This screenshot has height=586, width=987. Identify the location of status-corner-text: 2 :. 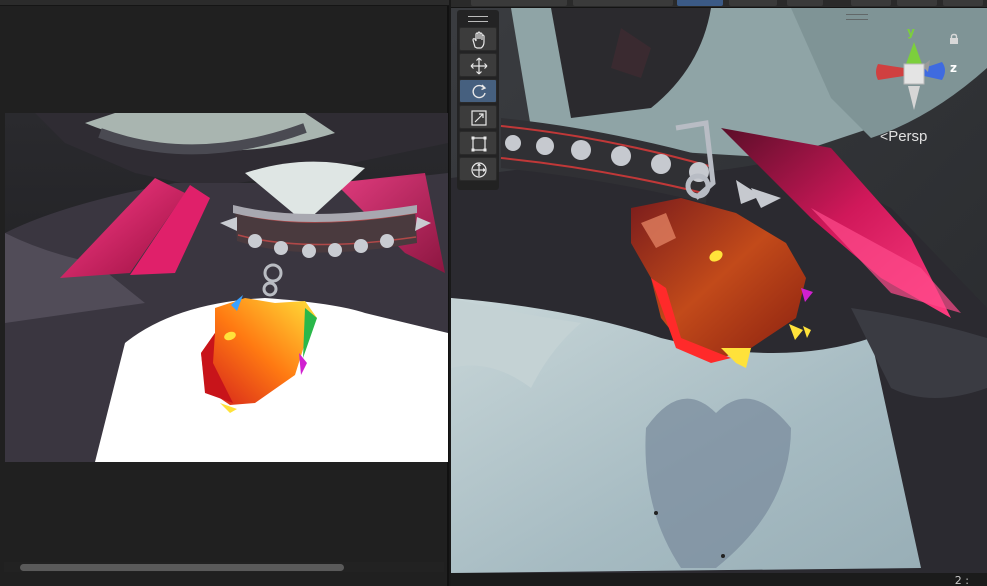
(961, 580).